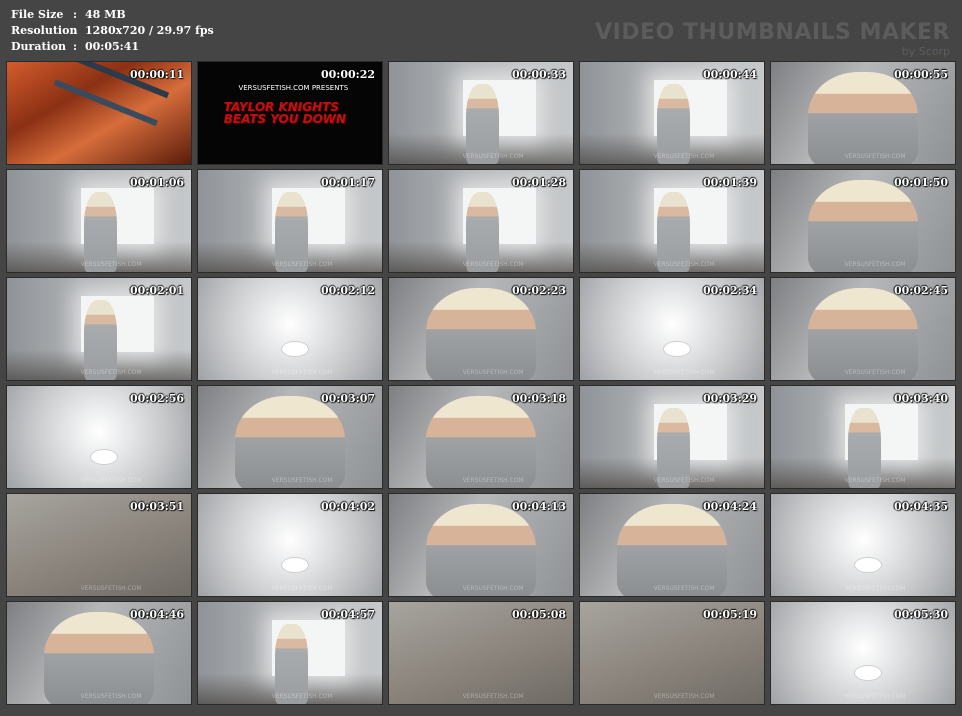 This screenshot has width=962, height=716. Describe the element at coordinates (729, 182) in the screenshot. I see `thumbnail-timestamp: 00:01:39` at that location.